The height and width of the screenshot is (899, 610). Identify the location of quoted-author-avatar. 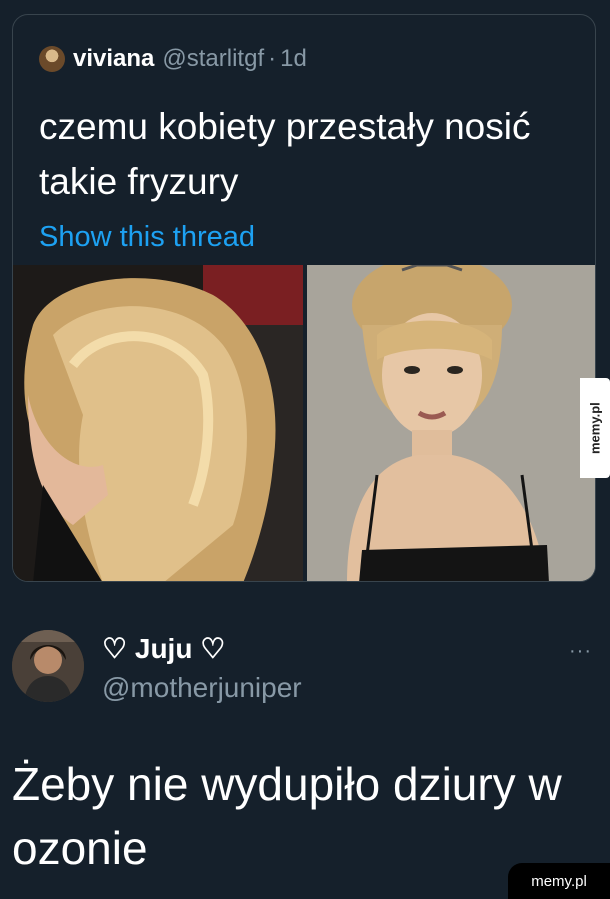
(52, 59).